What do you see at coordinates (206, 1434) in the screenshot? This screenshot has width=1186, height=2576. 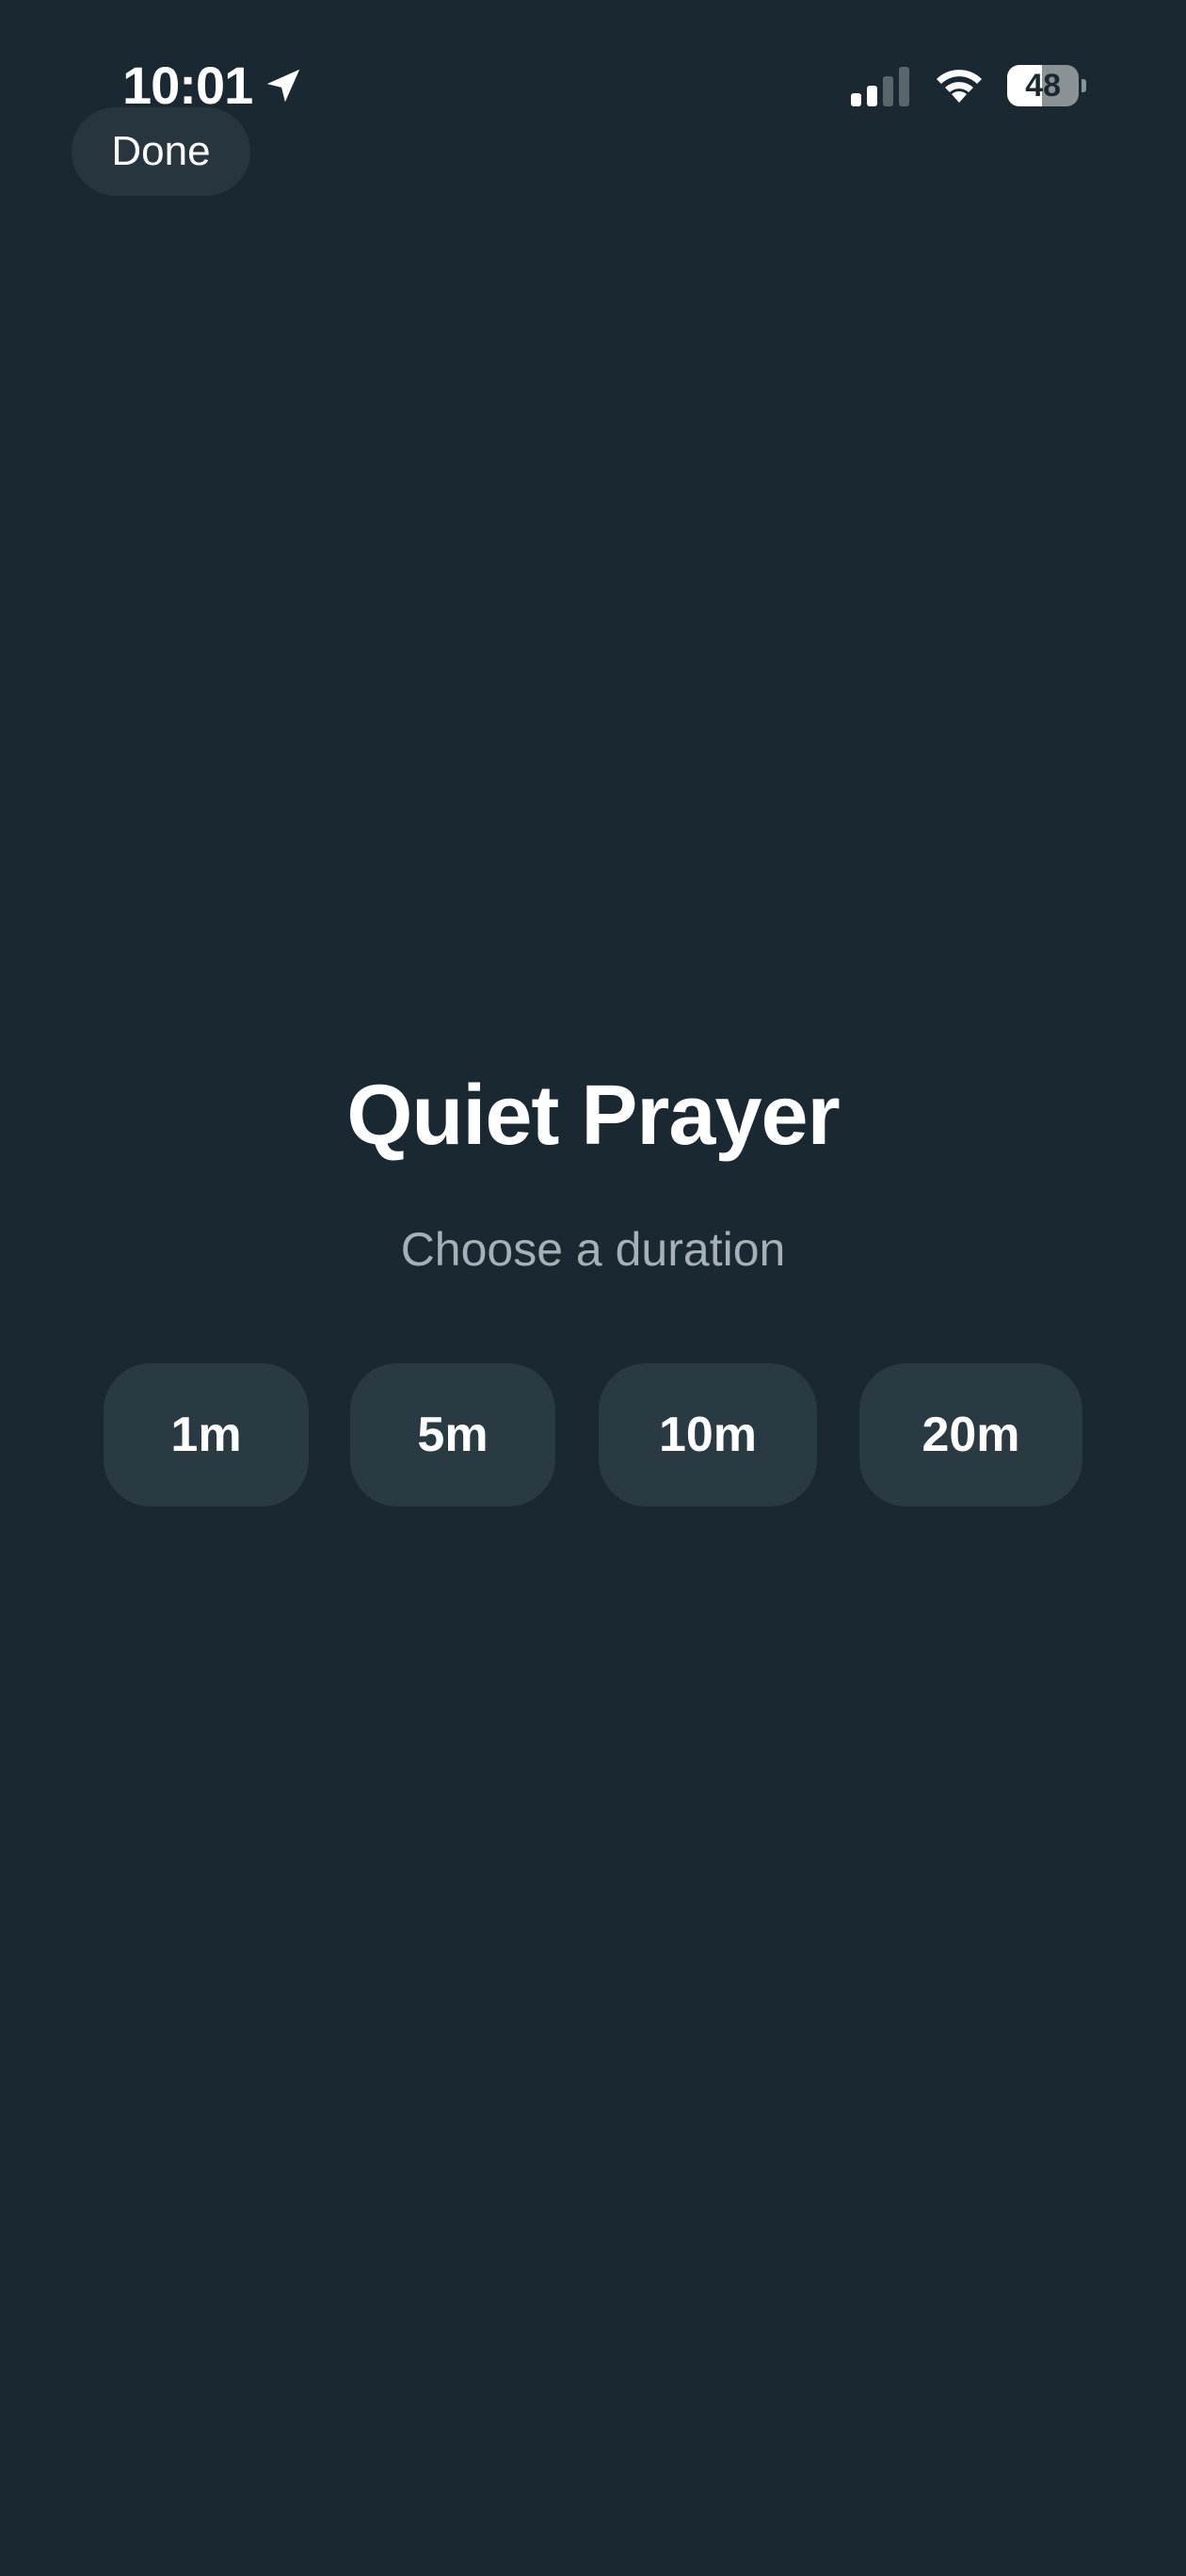 I see `duration-button-1m: 1m` at bounding box center [206, 1434].